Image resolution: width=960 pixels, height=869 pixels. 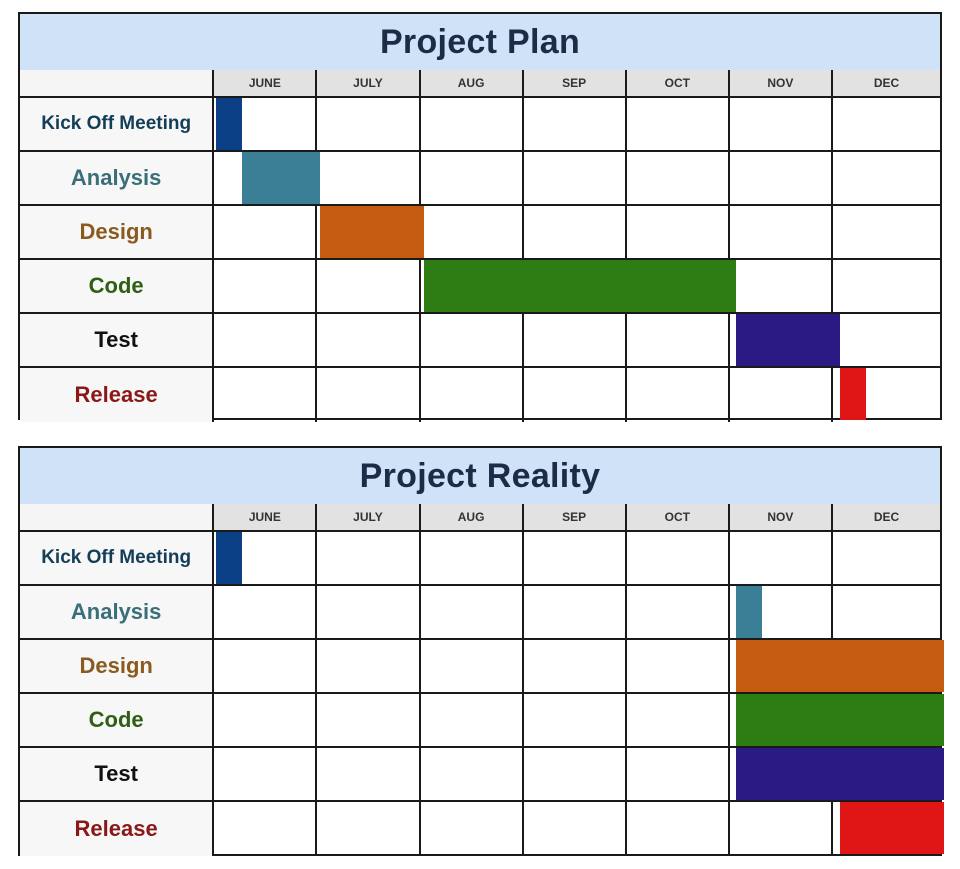 I want to click on task-bar-analysis, so click(x=281, y=178).